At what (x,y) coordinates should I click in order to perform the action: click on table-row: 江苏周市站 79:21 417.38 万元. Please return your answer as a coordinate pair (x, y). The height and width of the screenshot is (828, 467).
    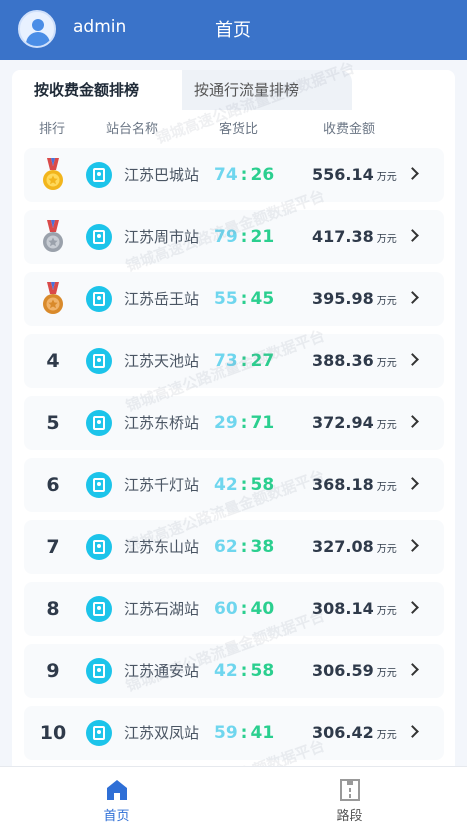
    Looking at the image, I should click on (234, 237).